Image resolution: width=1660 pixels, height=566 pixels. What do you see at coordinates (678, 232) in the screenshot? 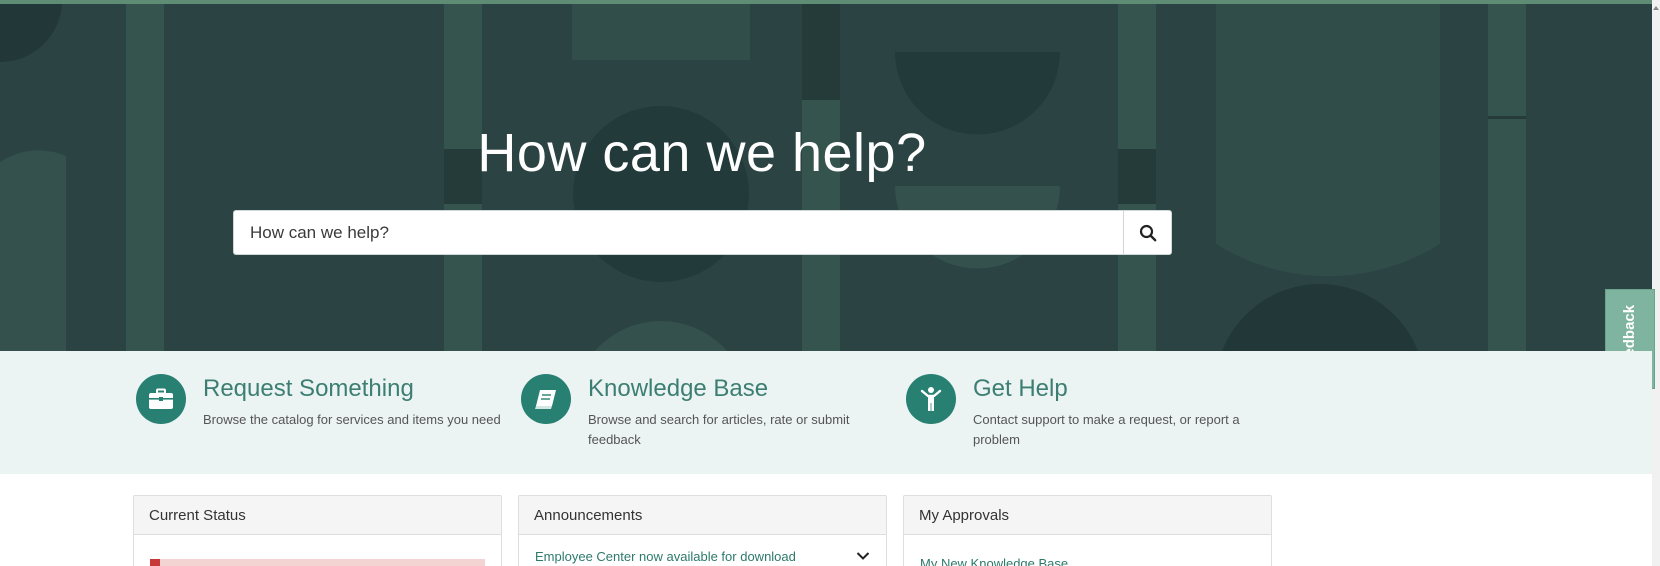
I see `search-input` at bounding box center [678, 232].